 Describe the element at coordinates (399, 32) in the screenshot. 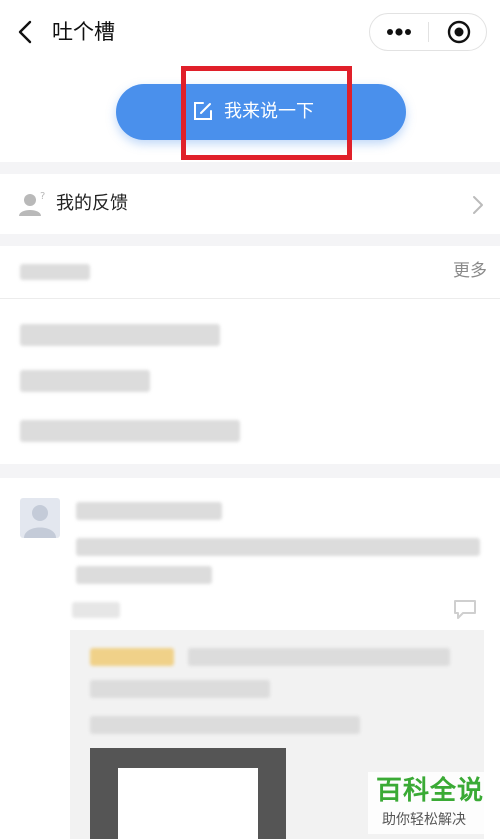

I see `more-dots-icon` at that location.